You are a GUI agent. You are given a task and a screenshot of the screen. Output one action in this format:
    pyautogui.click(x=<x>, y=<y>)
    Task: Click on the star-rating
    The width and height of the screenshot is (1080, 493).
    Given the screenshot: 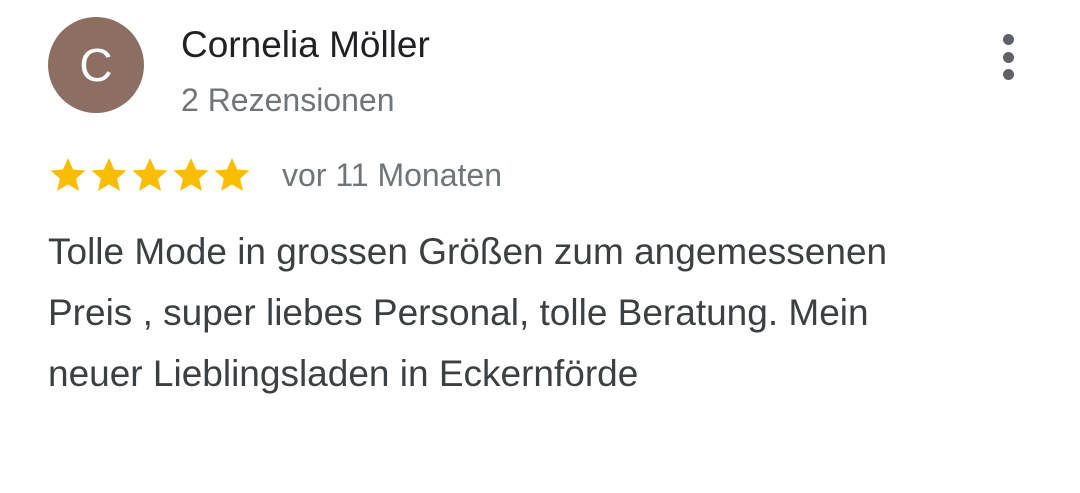 What is the action you would take?
    pyautogui.click(x=150, y=175)
    